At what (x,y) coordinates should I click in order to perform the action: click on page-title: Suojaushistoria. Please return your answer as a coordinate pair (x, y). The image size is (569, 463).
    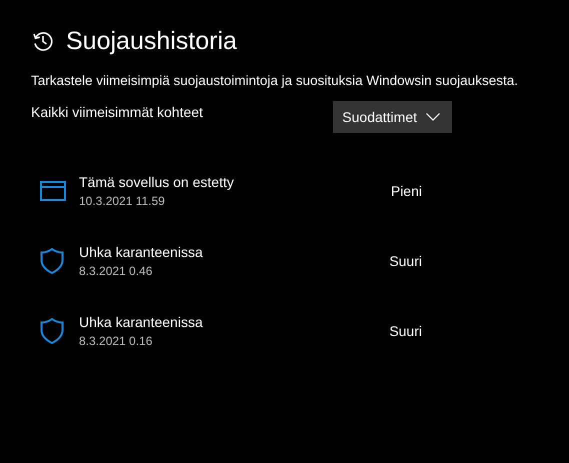
    Looking at the image, I should click on (151, 41).